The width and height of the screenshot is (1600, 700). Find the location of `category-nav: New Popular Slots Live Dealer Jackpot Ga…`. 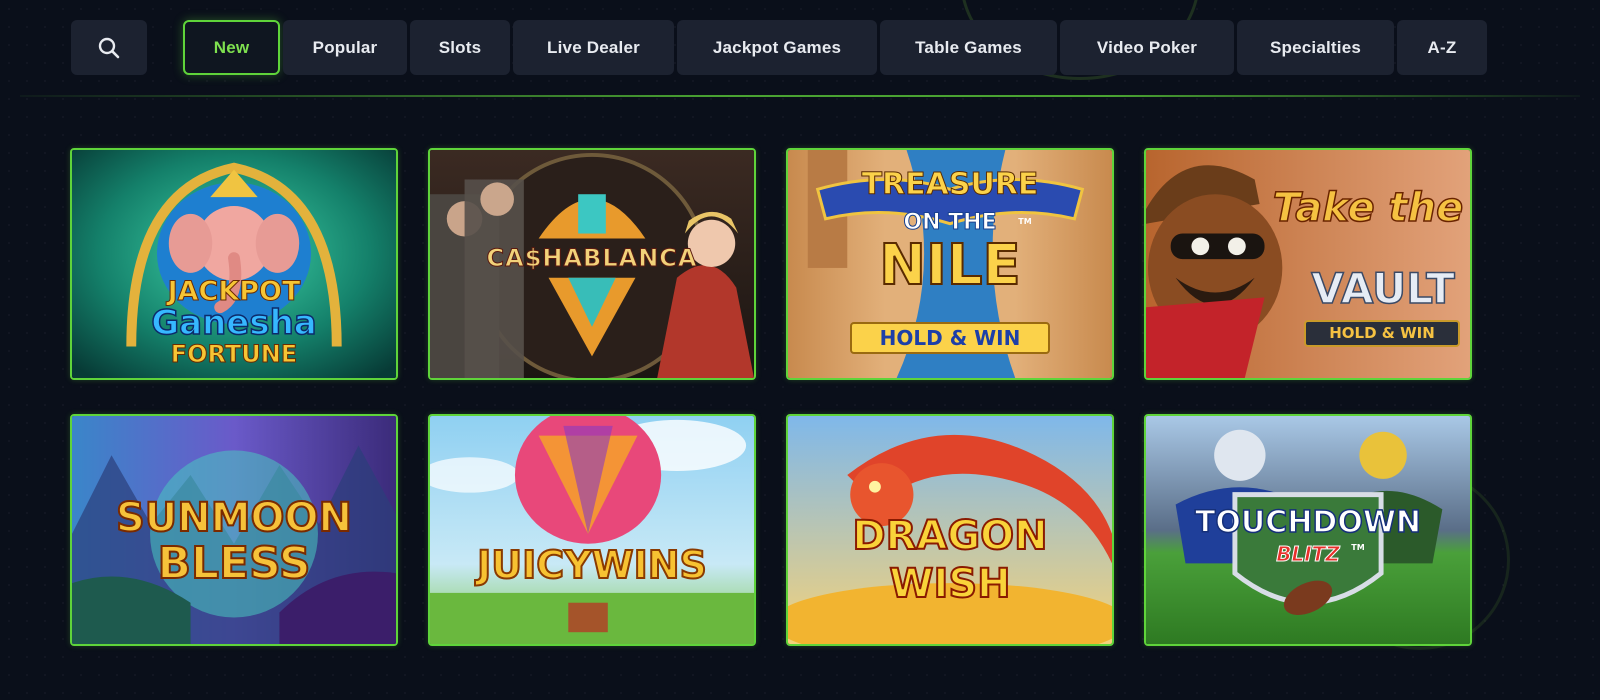

category-nav: New Popular Slots Live Dealer Jackpot Ga… is located at coordinates (800, 48).